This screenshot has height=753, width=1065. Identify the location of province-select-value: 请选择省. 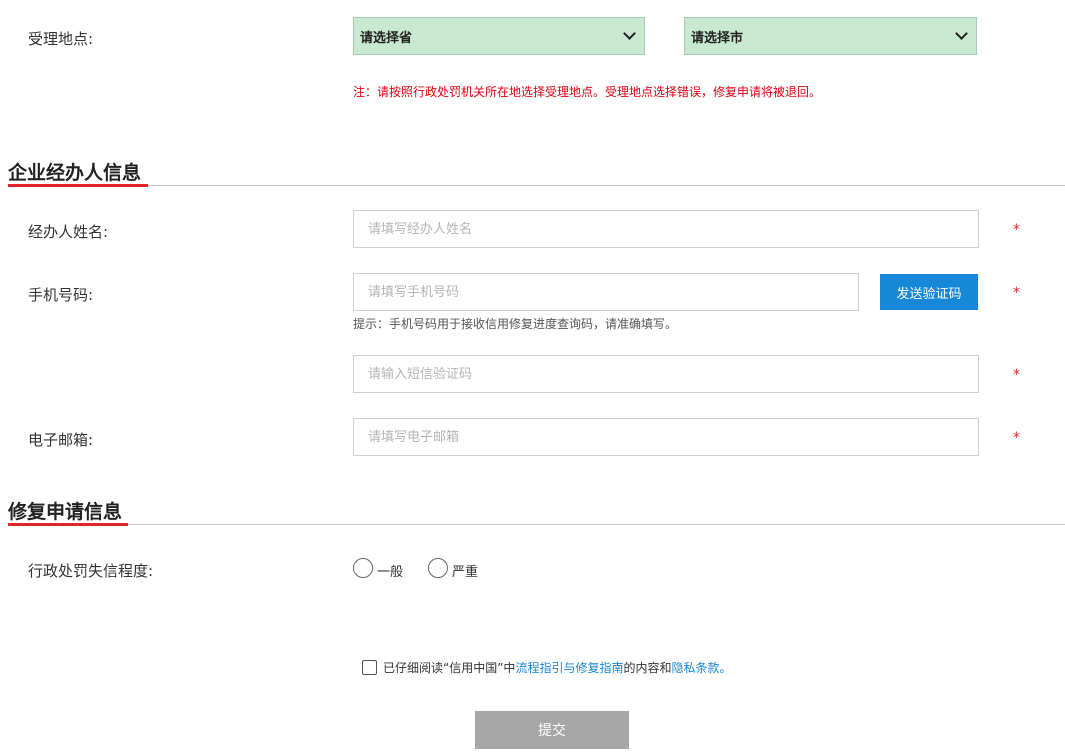
(386, 38).